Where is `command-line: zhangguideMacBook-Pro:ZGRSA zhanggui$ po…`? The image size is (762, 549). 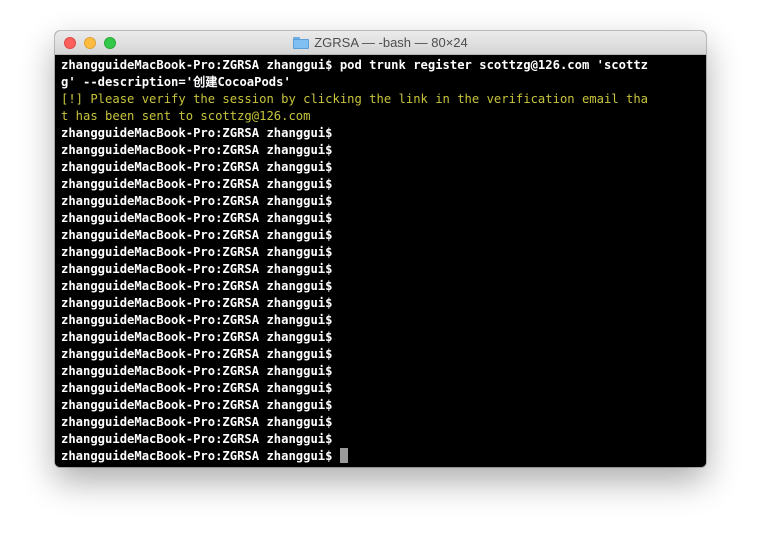 command-line: zhangguideMacBook-Pro:ZGRSA zhanggui$ po… is located at coordinates (354, 65).